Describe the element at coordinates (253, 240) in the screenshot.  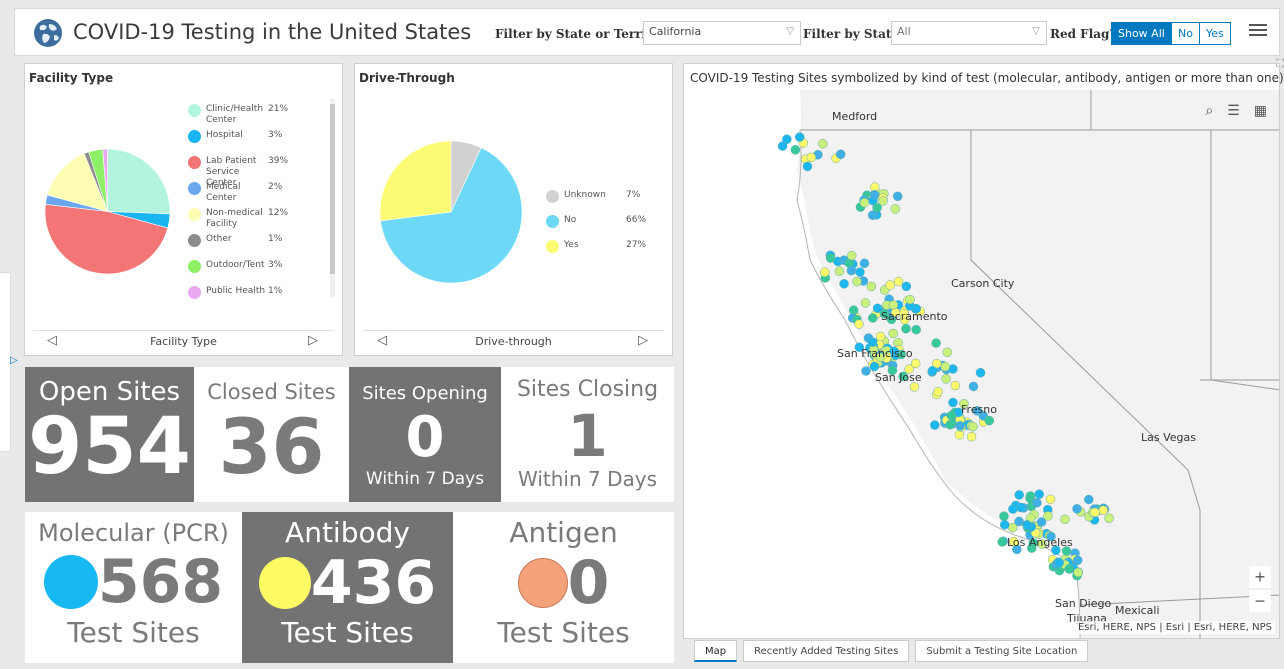
I see `legend-item: Other 1%` at that location.